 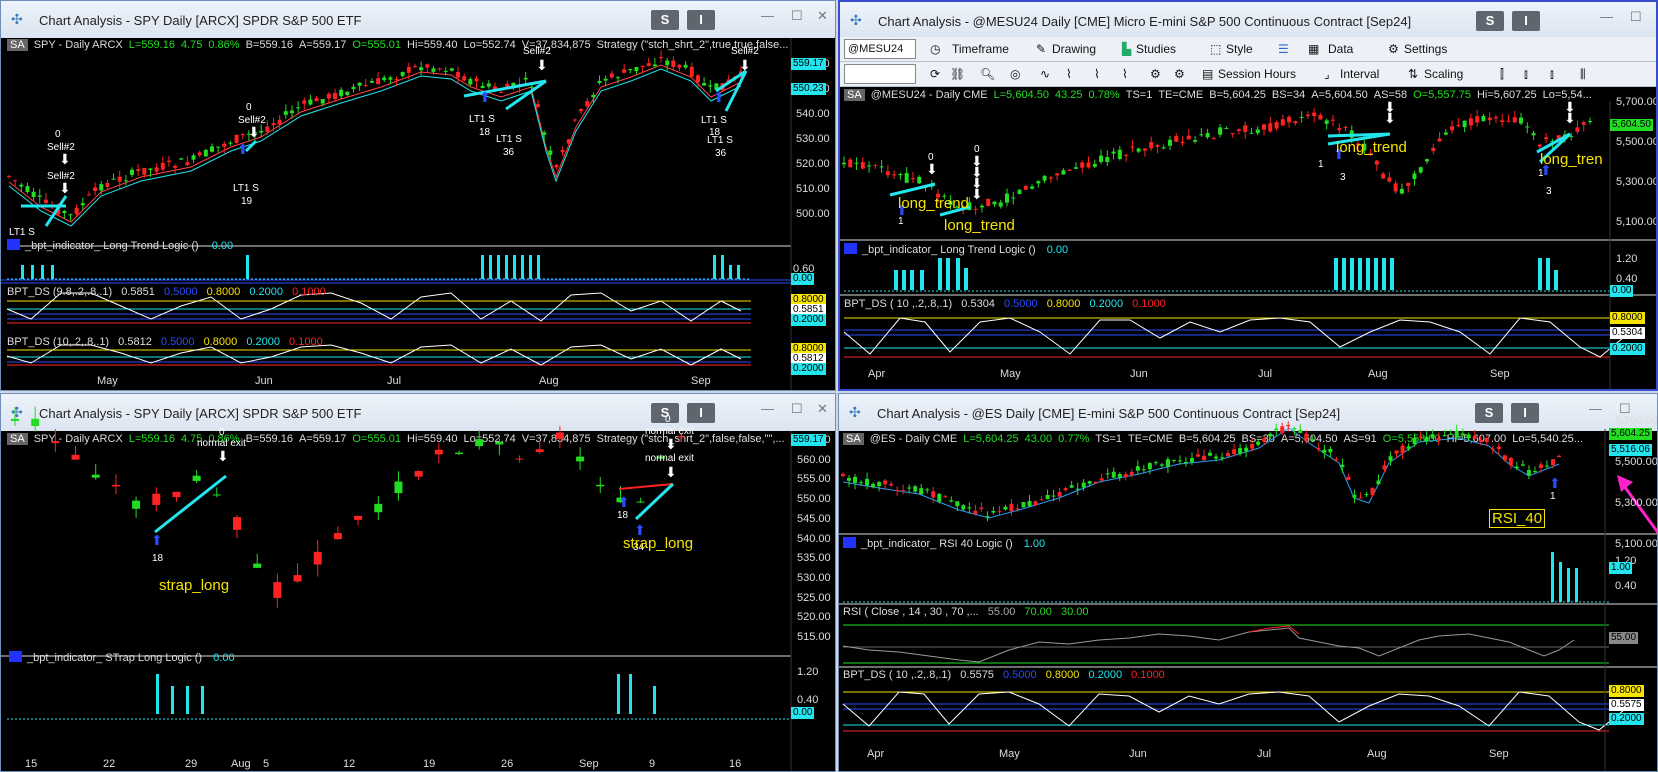 I want to click on last-price-tag: 5,604.25, so click(x=1630, y=434).